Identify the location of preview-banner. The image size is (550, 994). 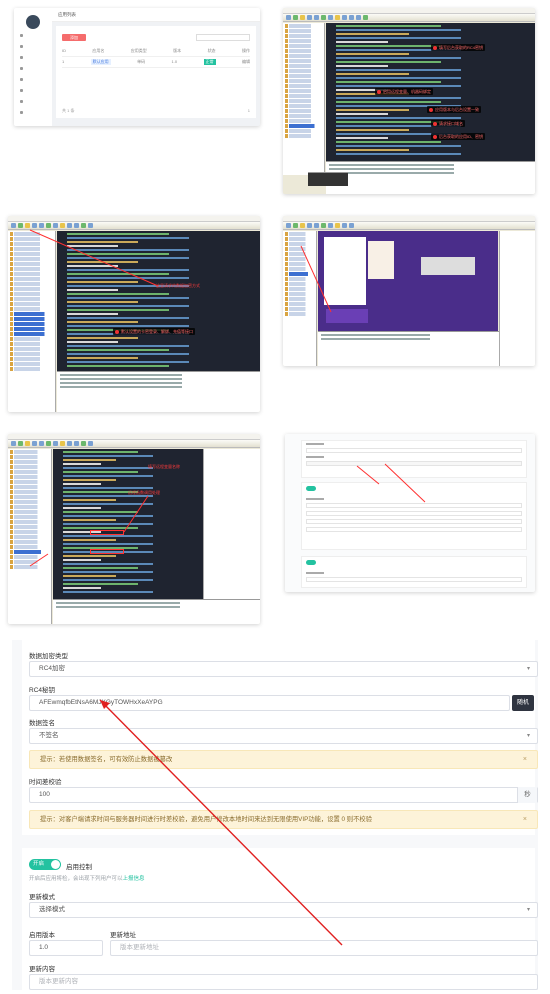
(347, 316).